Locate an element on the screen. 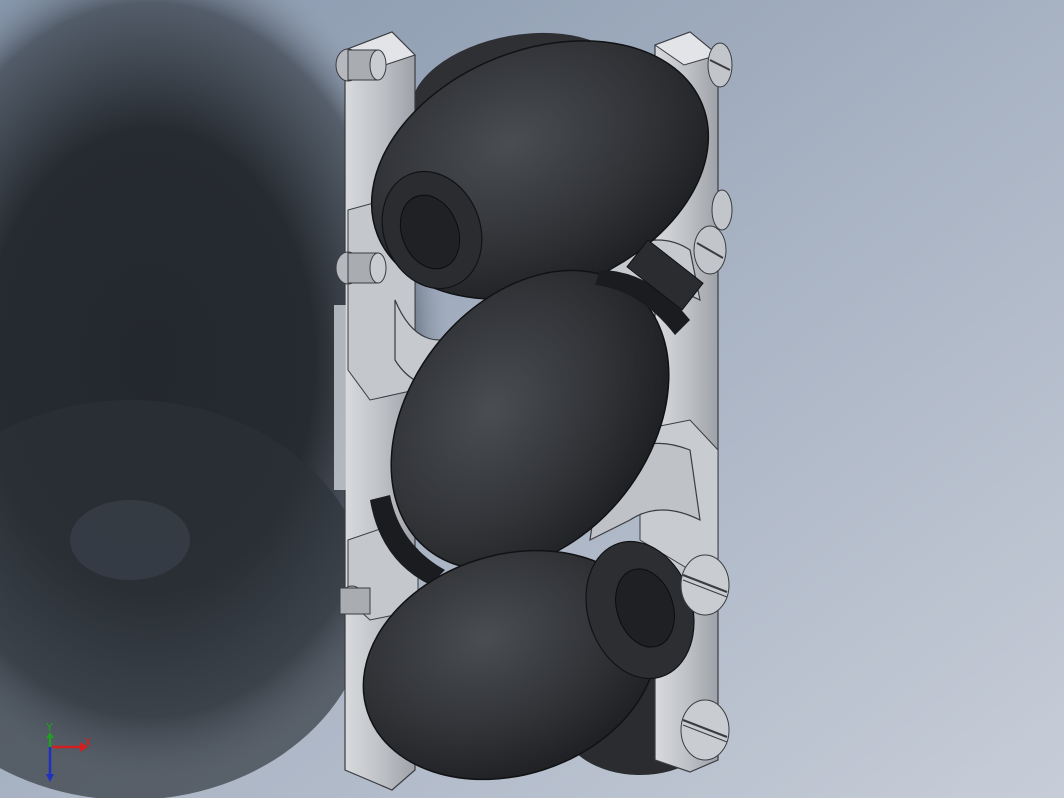 The width and height of the screenshot is (1064, 798). screw-lower-right-icon is located at coordinates (705, 585).